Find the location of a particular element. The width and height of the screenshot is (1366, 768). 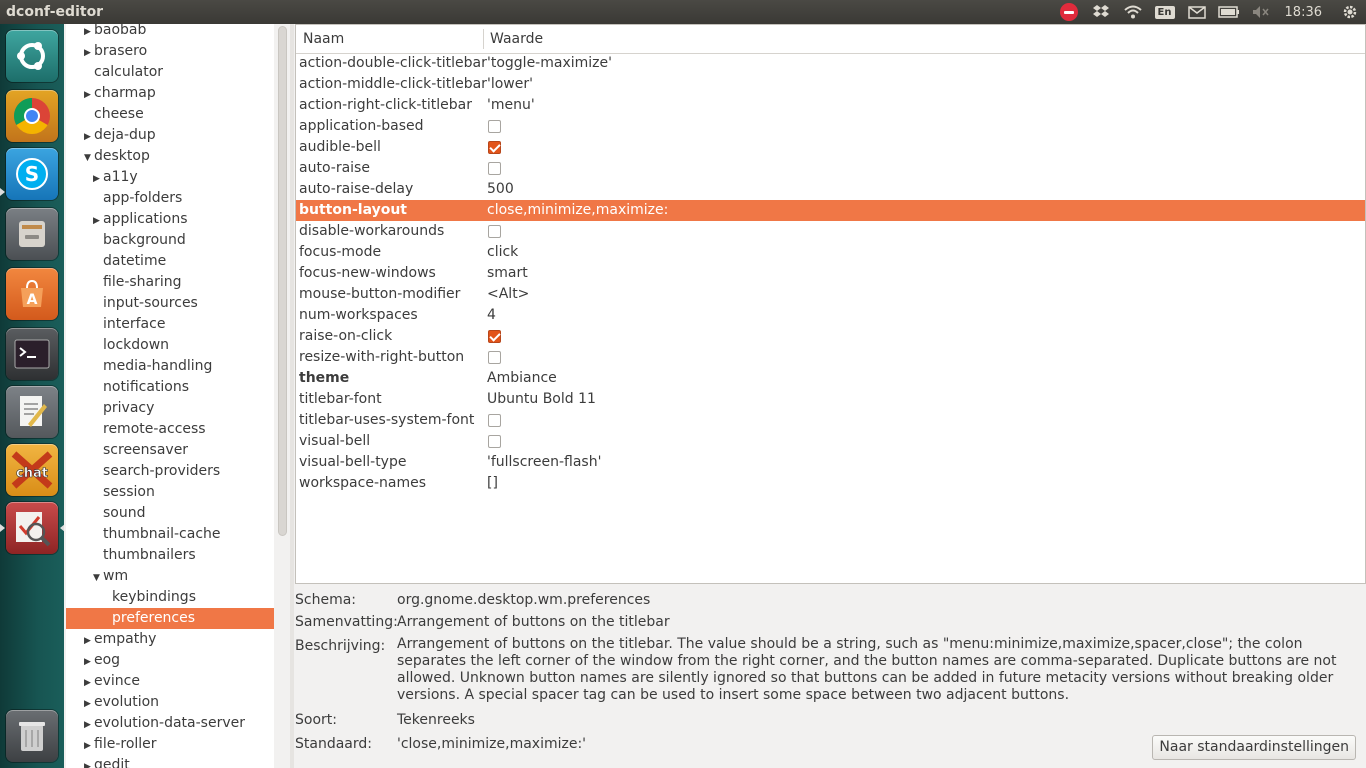

key-row: raise-on-click is located at coordinates (830, 336).